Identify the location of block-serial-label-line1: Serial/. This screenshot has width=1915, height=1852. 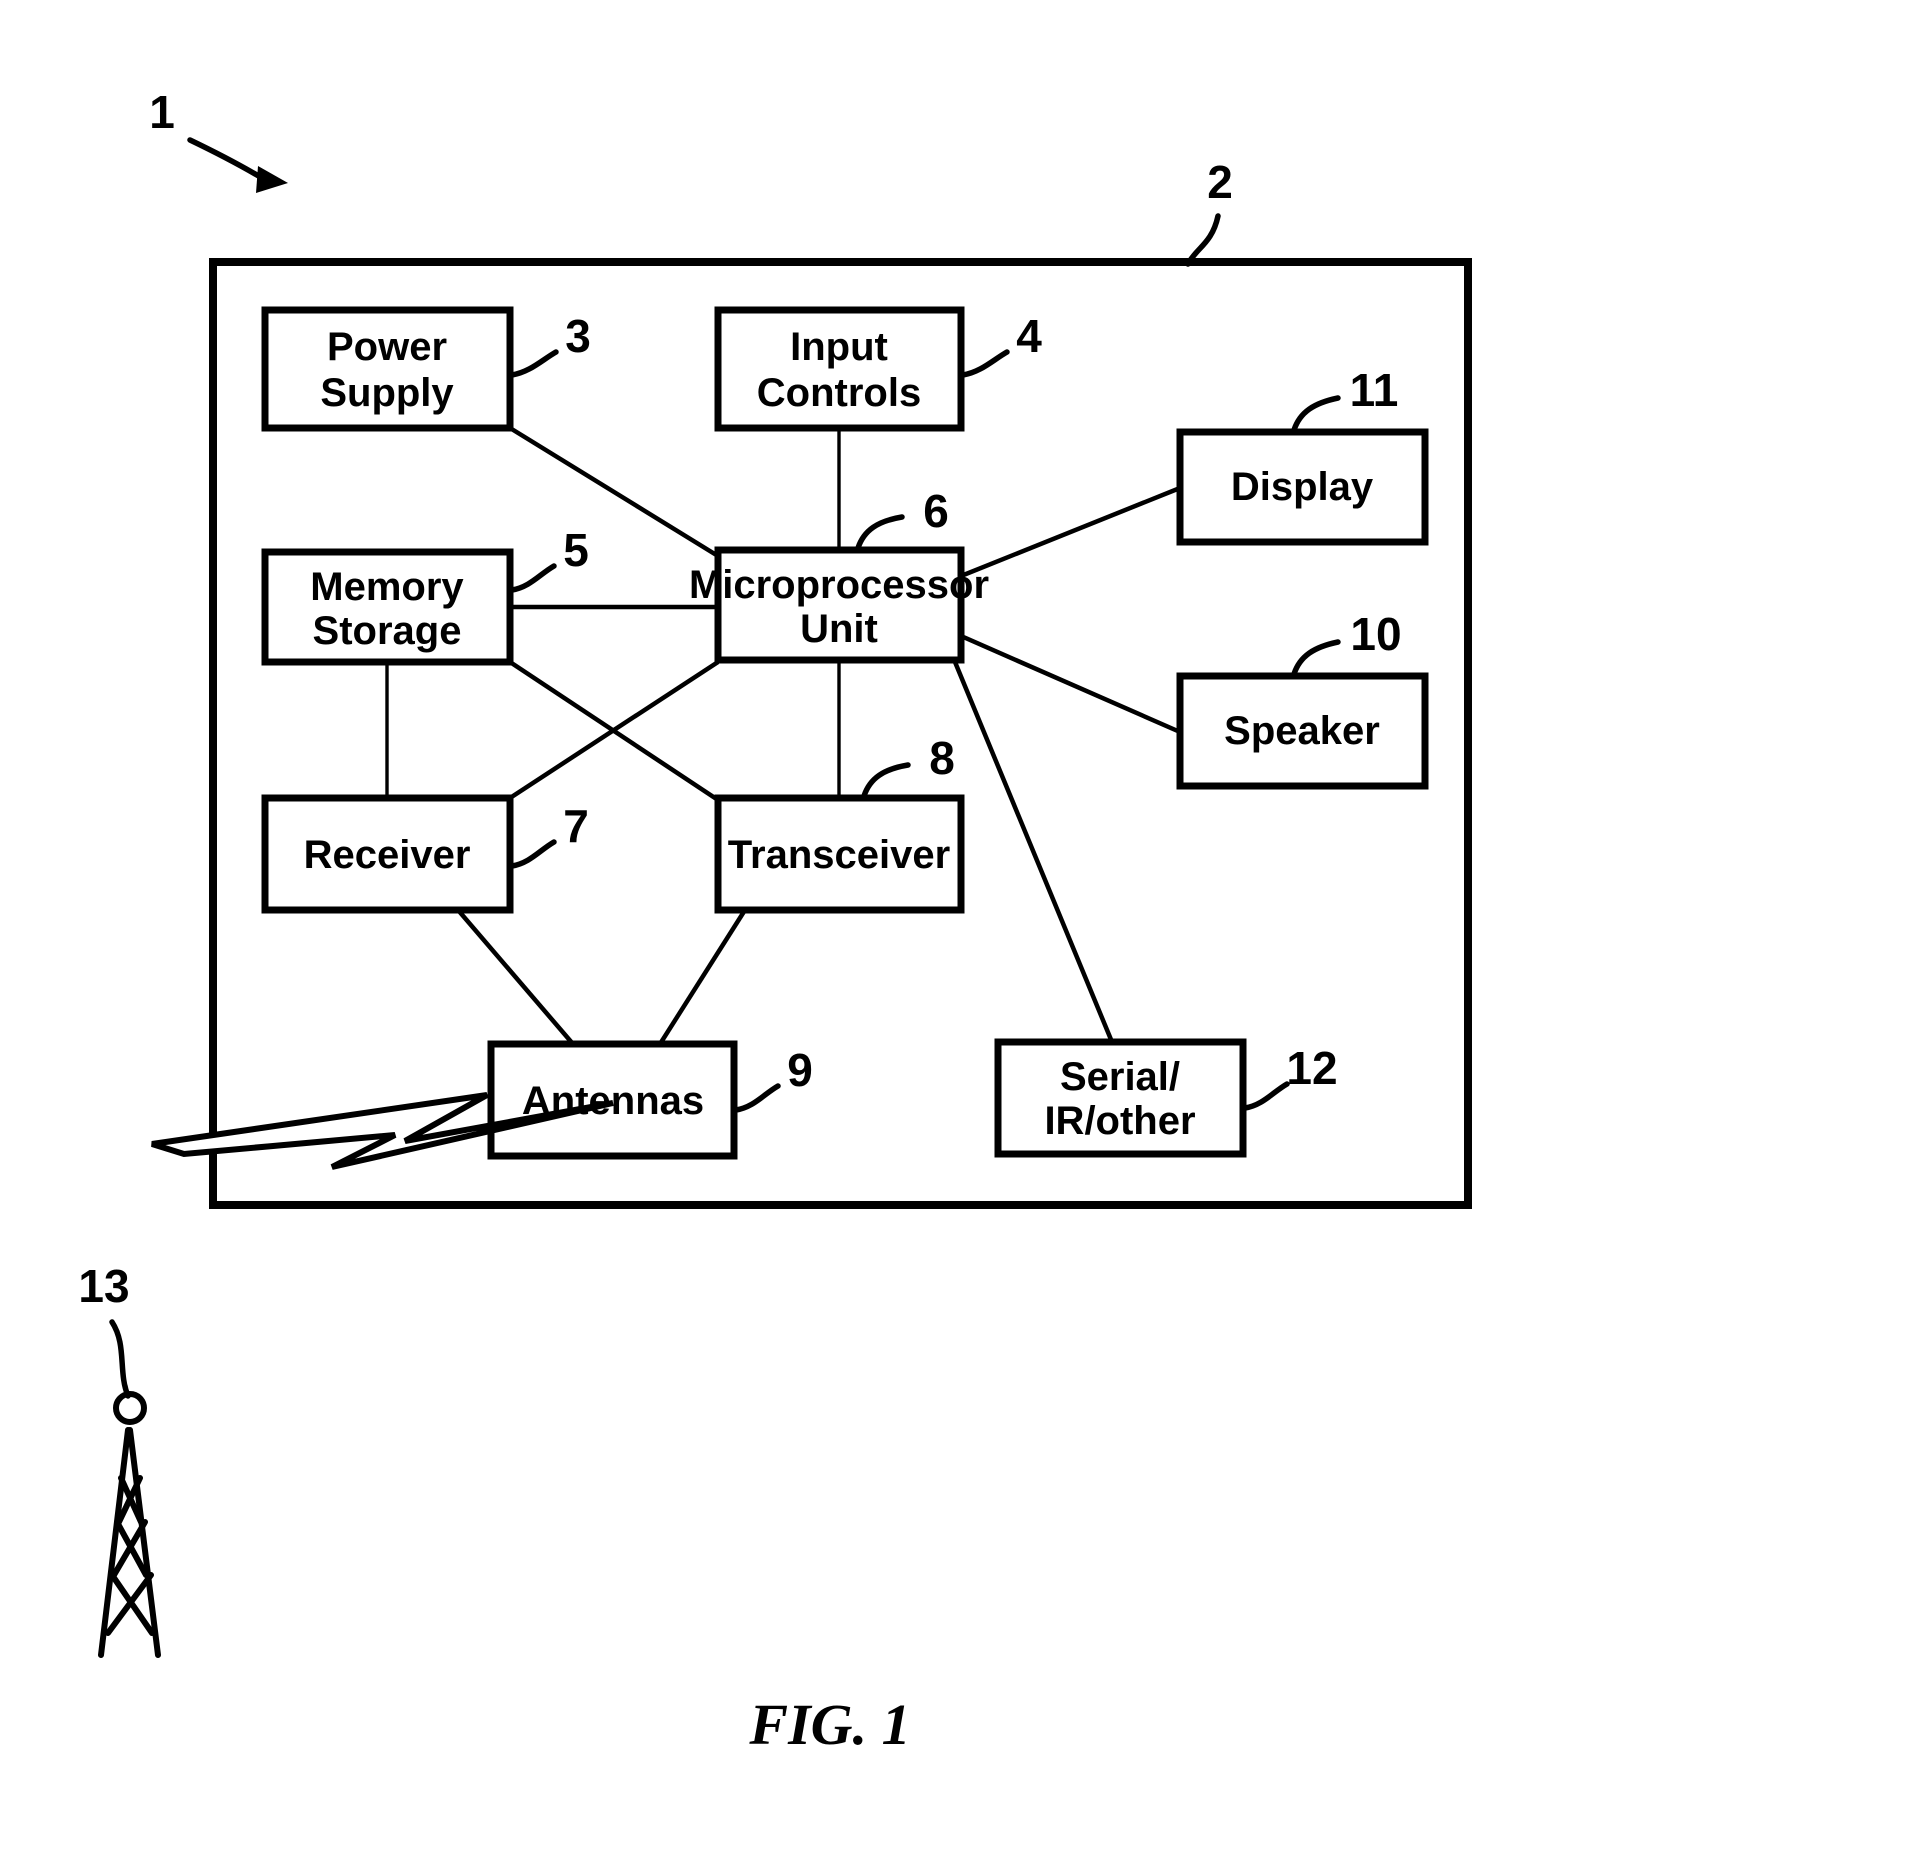
(1120, 1077).